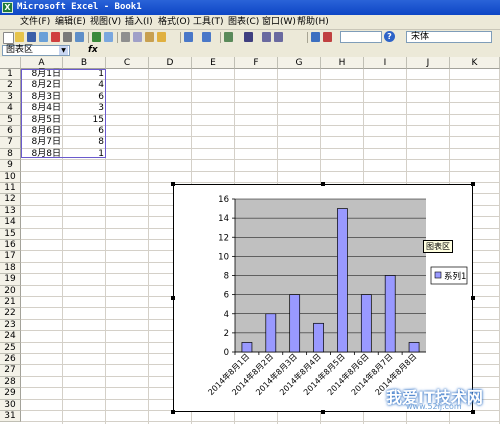 This screenshot has height=424, width=500. I want to click on open-icon, so click(19, 37).